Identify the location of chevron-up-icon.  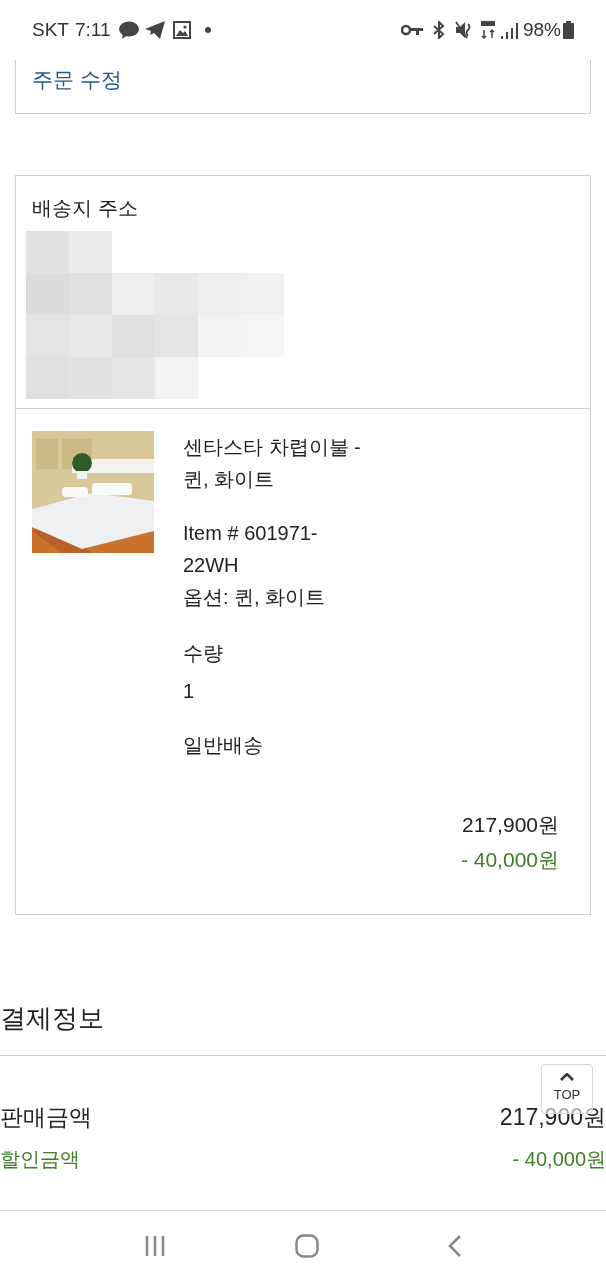
(567, 1077).